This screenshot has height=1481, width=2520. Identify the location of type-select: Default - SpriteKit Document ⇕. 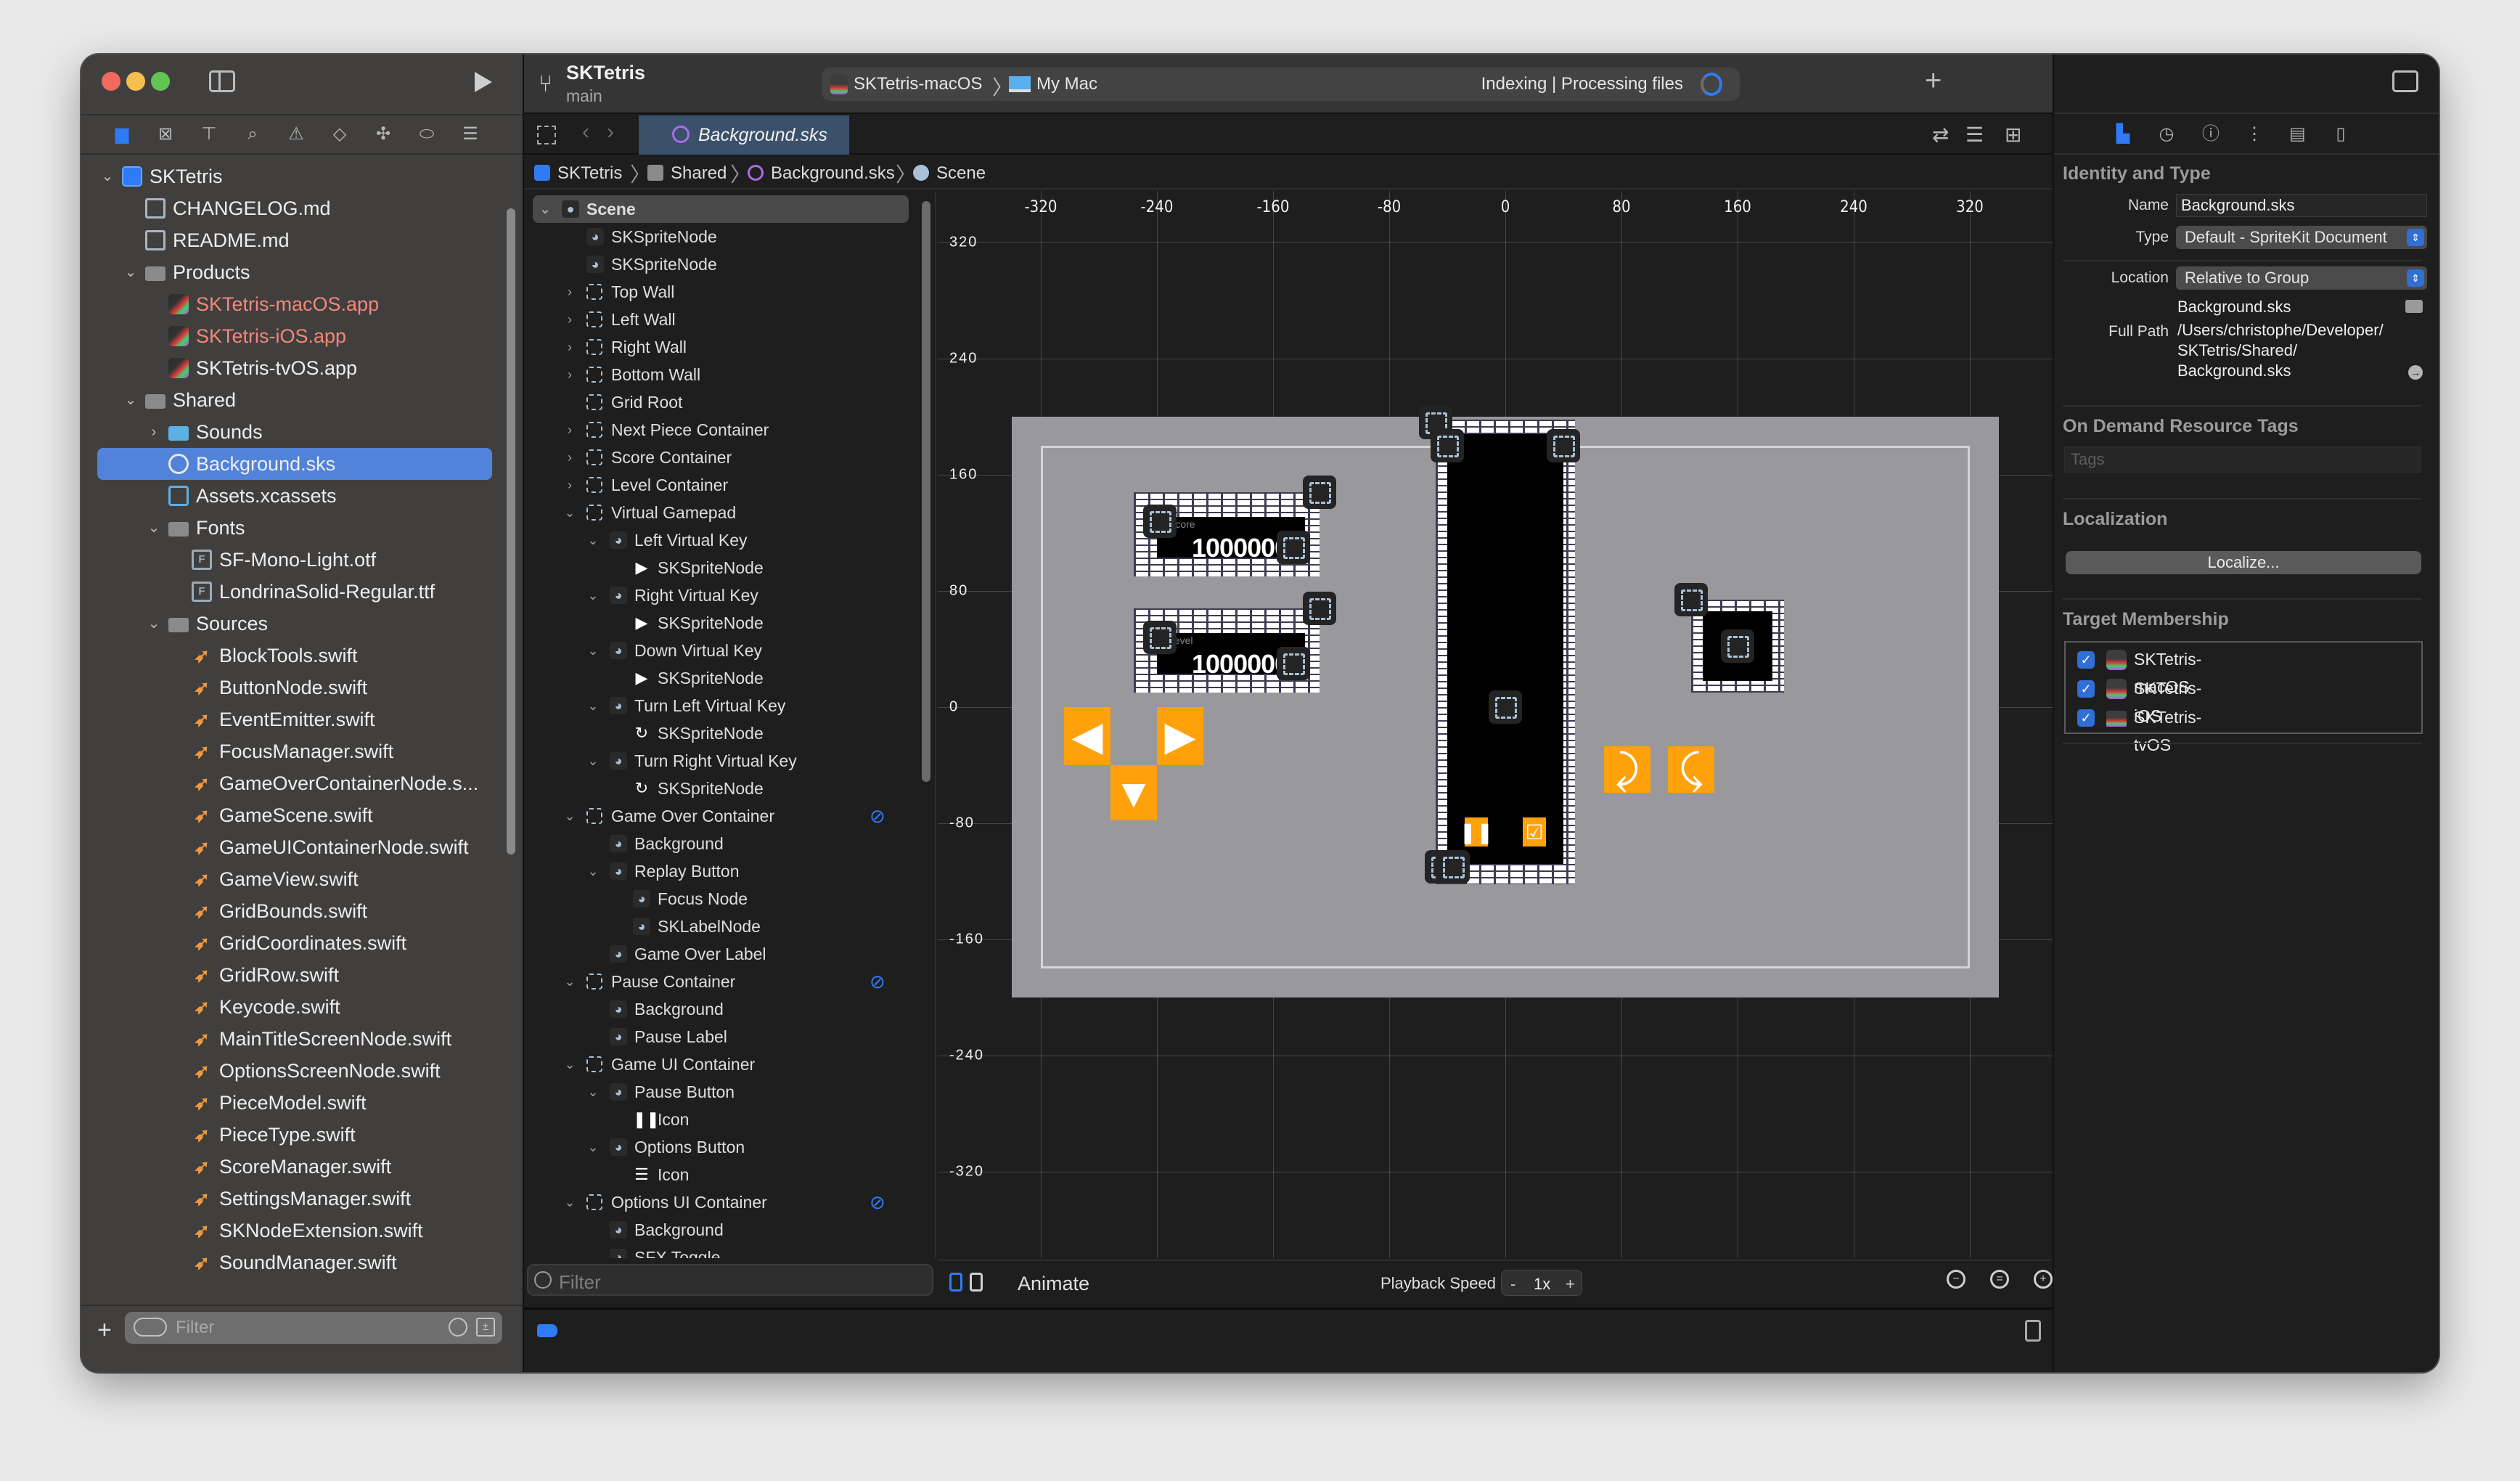
(2301, 237).